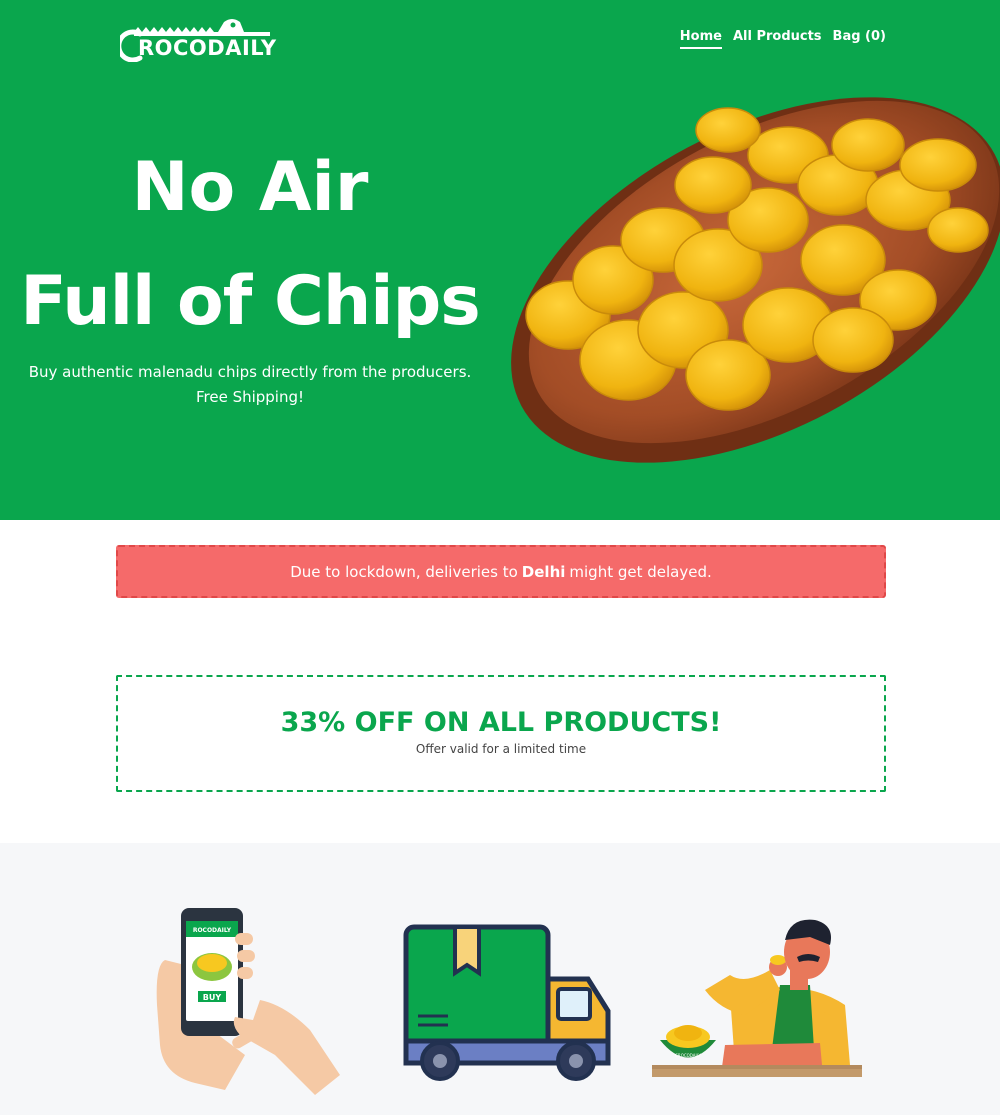  I want to click on phone-order-illustration: ROCODAILY BUY, so click(248, 1001).